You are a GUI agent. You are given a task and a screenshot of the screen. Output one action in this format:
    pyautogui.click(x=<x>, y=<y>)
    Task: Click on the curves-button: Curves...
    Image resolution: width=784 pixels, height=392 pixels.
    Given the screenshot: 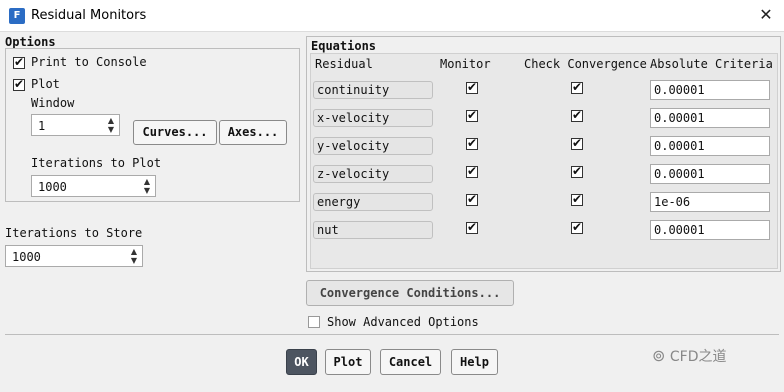 What is the action you would take?
    pyautogui.click(x=175, y=132)
    